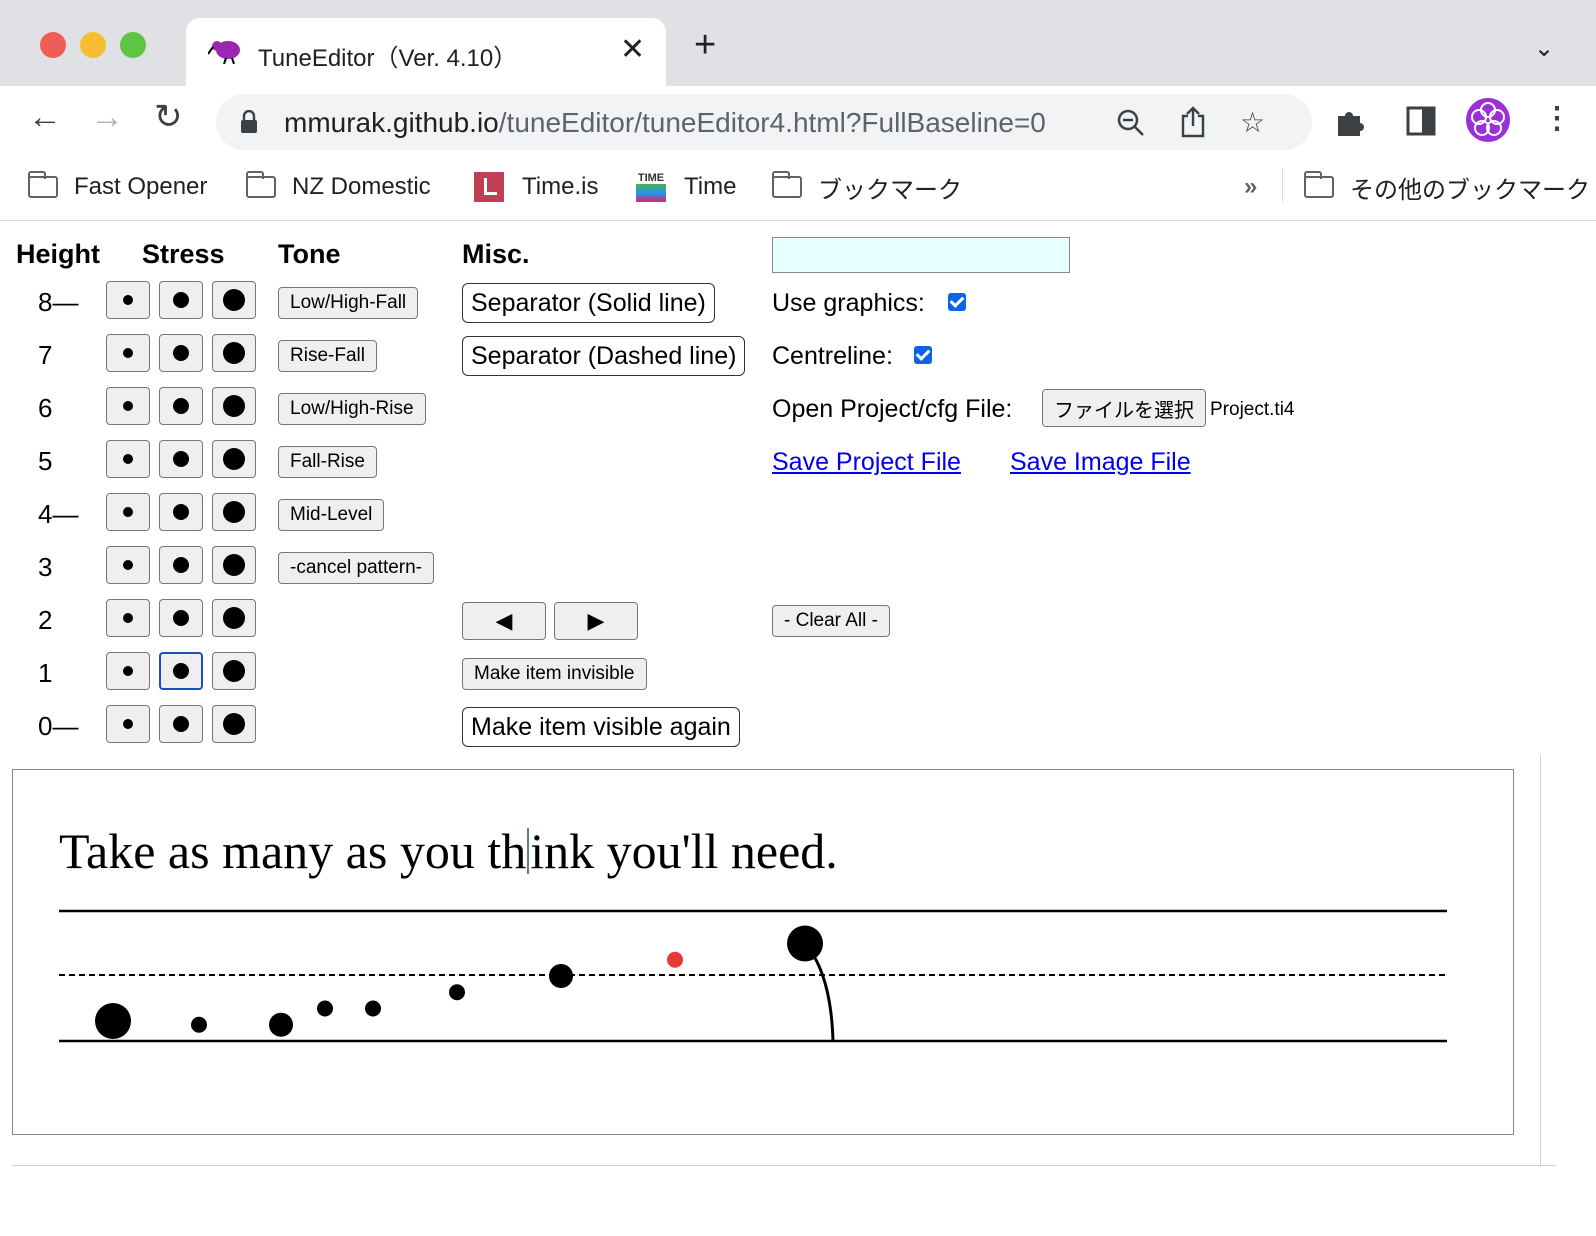 This screenshot has width=1596, height=1236. I want to click on save-project-link: Save Project File, so click(866, 462).